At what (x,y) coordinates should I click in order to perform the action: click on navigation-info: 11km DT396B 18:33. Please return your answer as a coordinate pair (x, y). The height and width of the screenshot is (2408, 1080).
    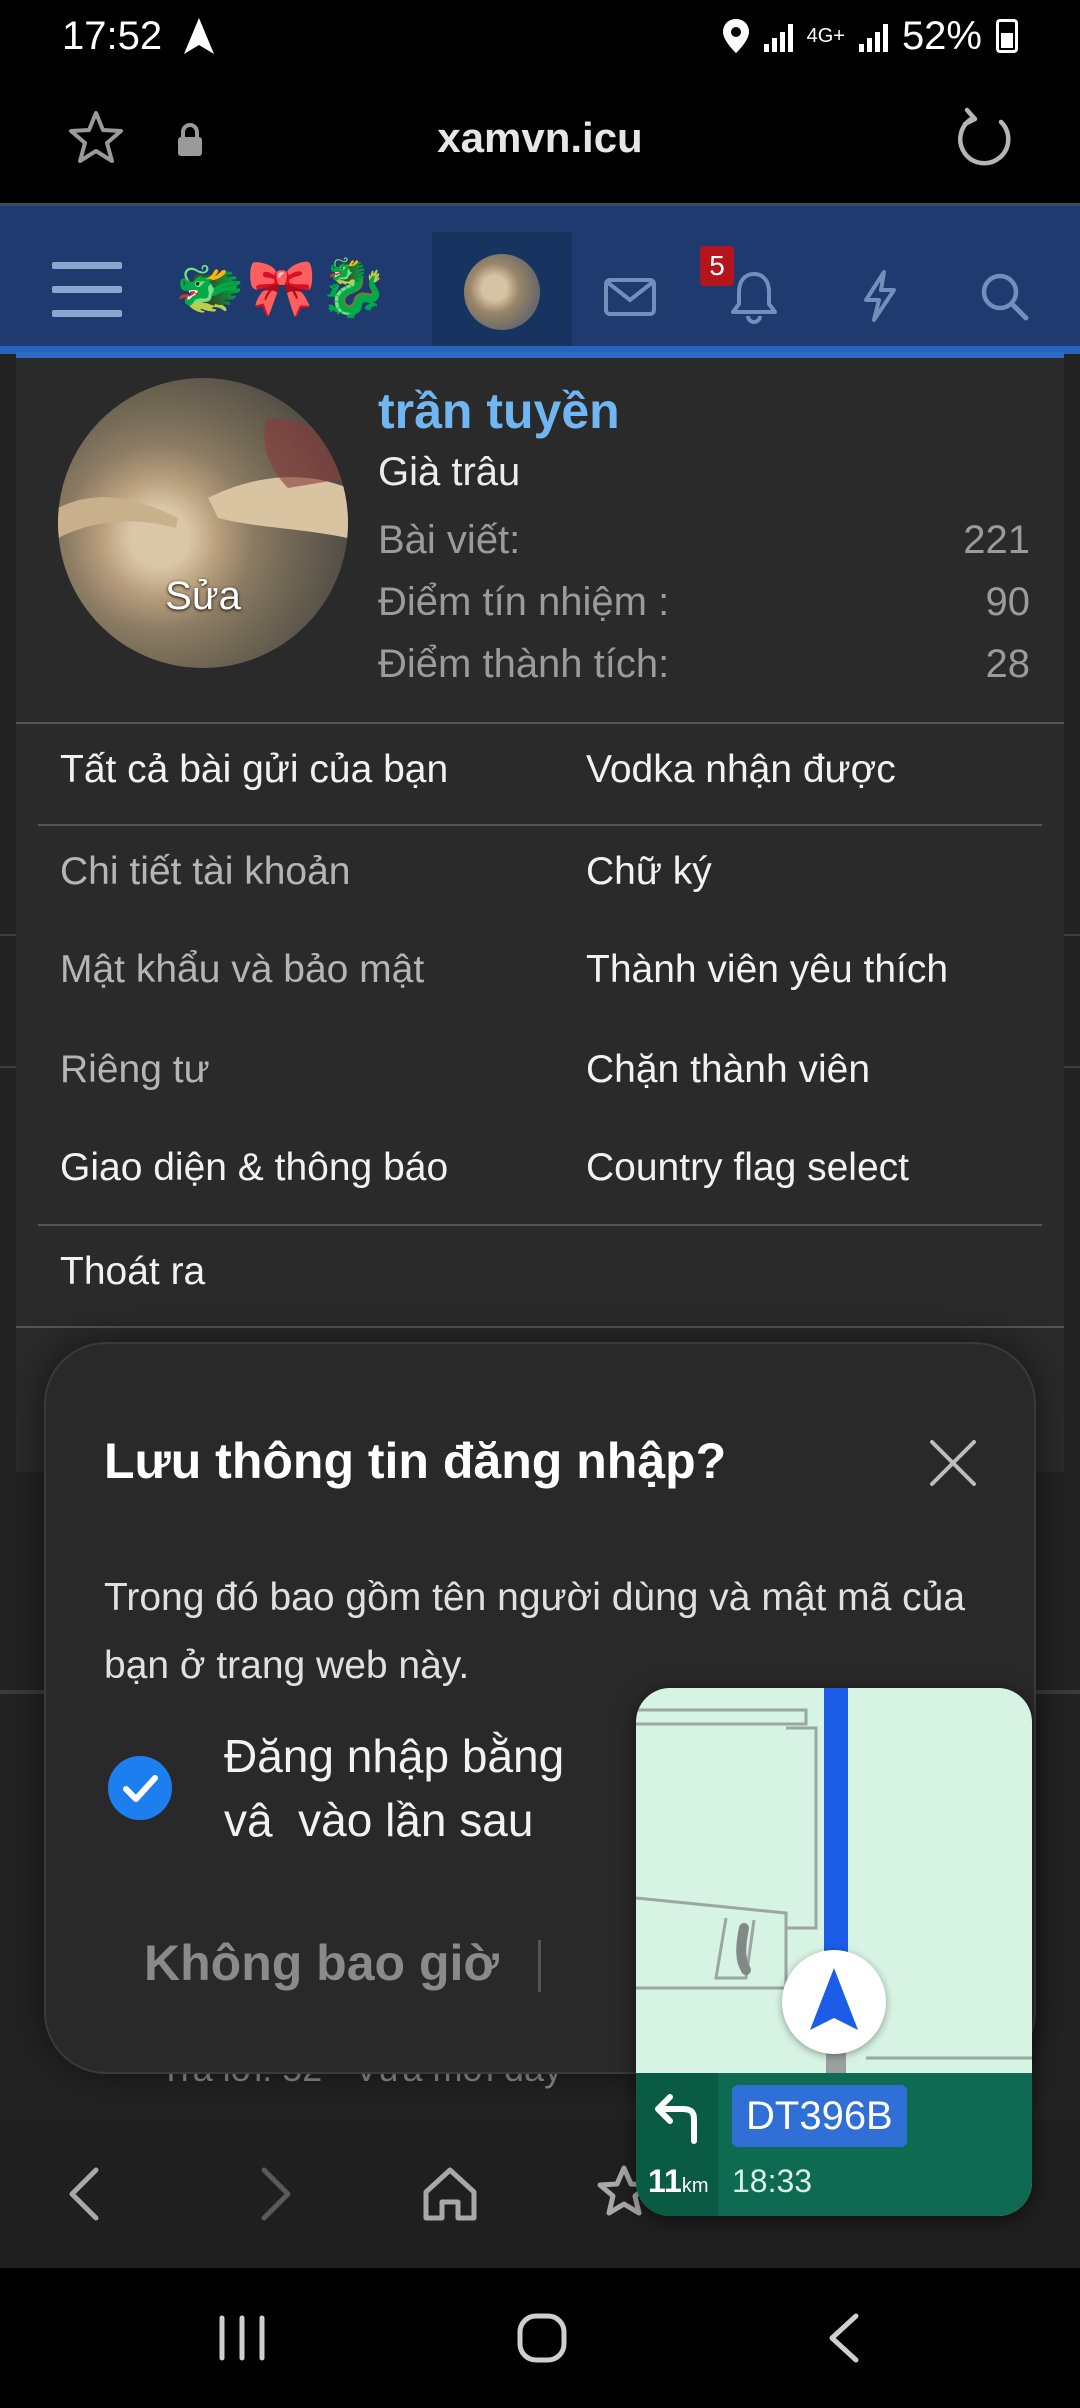
    Looking at the image, I should click on (834, 2144).